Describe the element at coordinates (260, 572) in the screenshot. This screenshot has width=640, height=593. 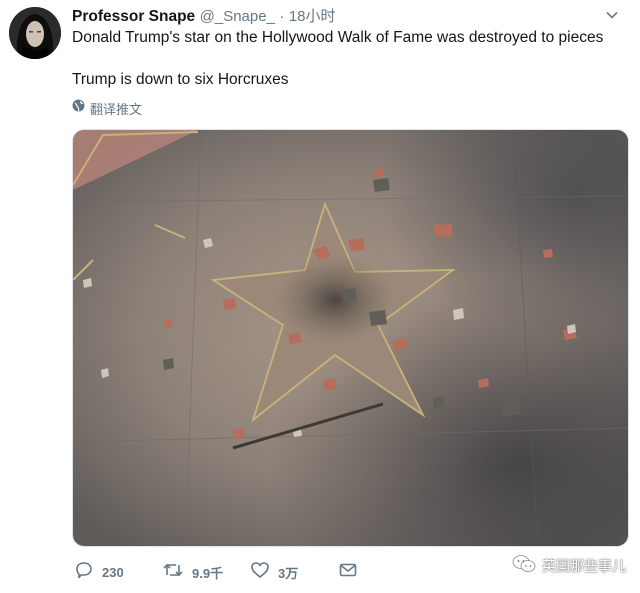
I see `heart-icon` at that location.